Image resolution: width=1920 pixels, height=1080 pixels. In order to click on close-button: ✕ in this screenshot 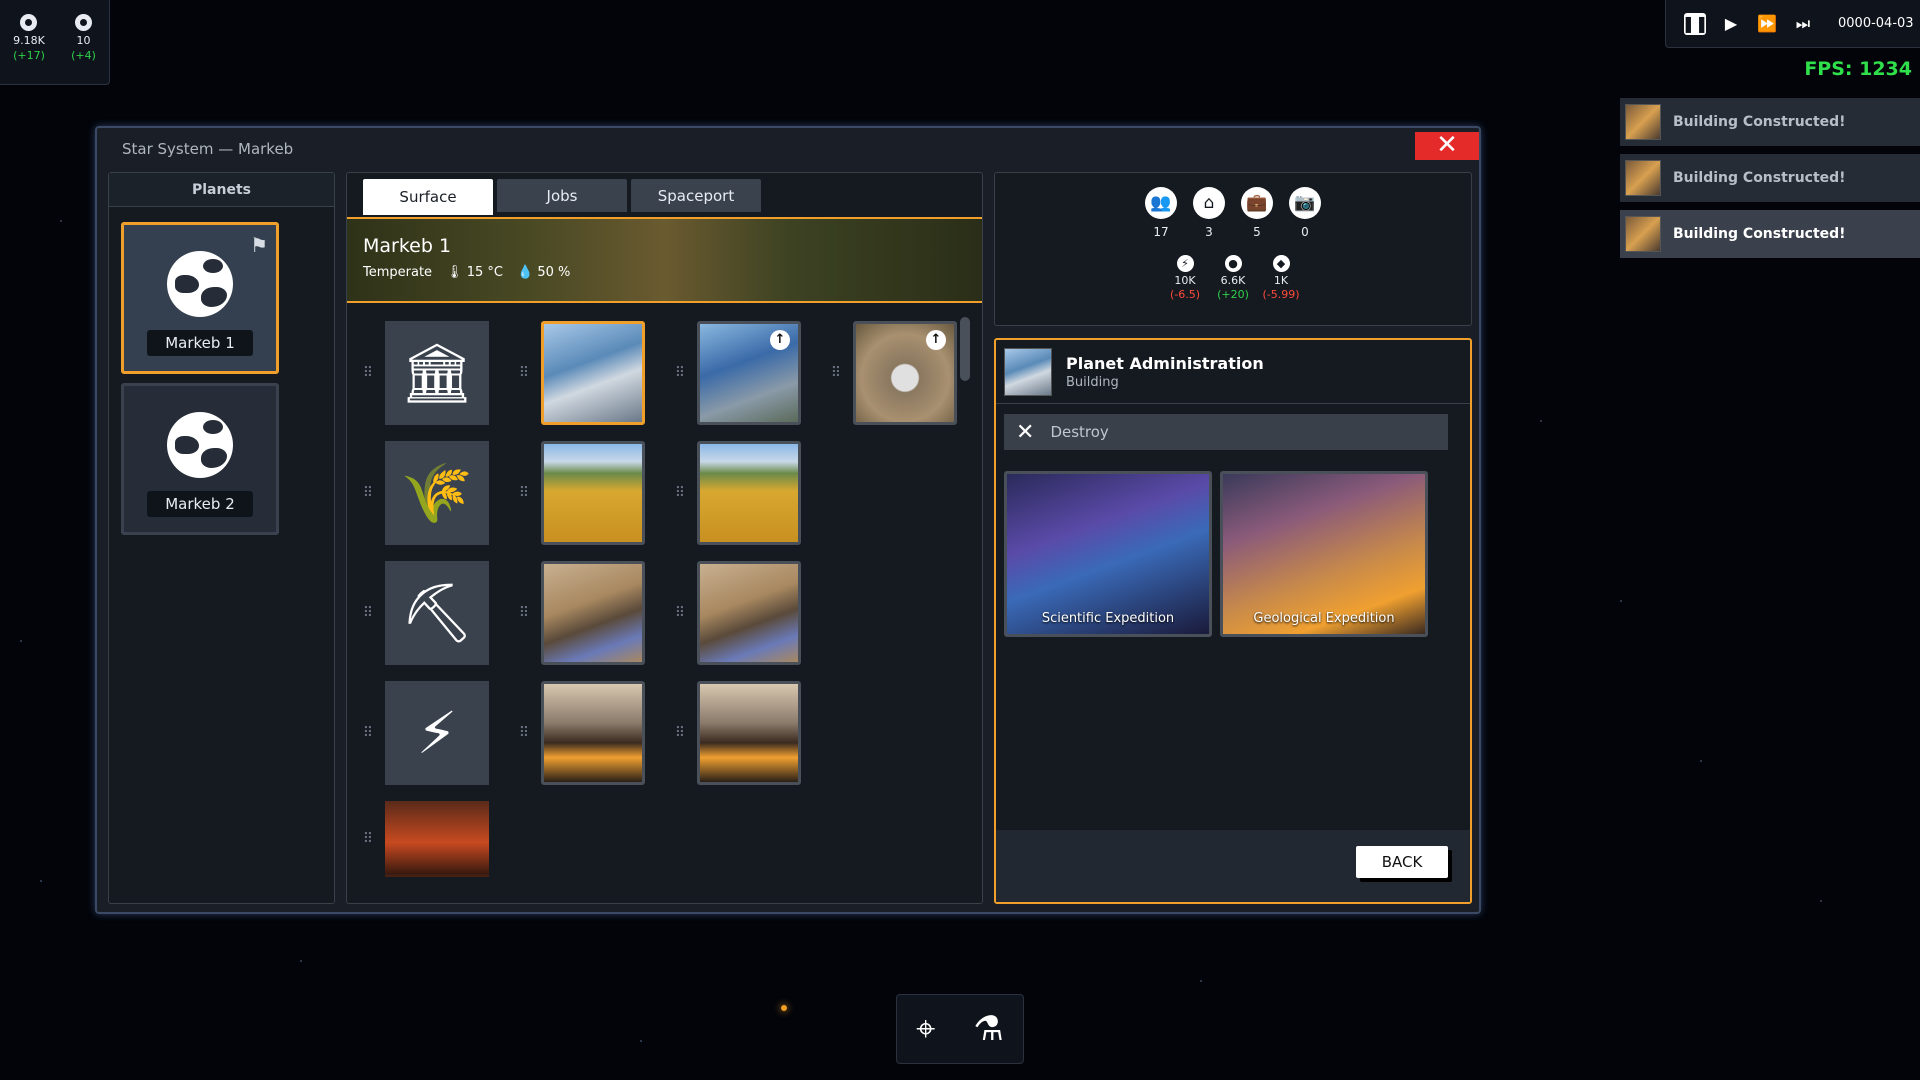, I will do `click(1447, 146)`.